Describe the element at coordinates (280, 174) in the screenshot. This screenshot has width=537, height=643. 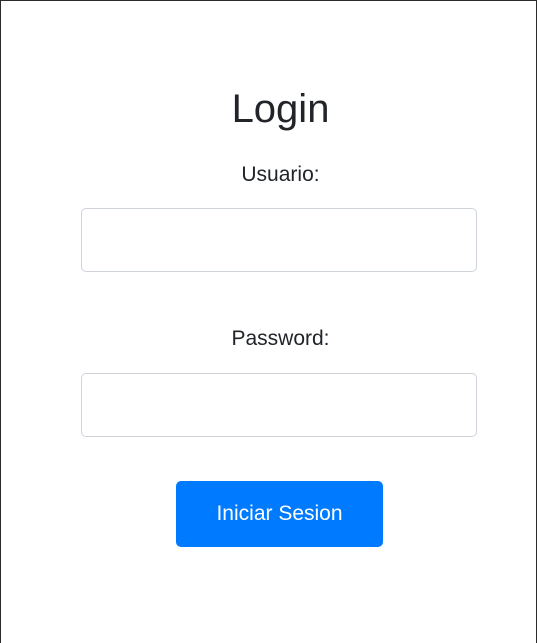
I see `username-label: Usuario:` at that location.